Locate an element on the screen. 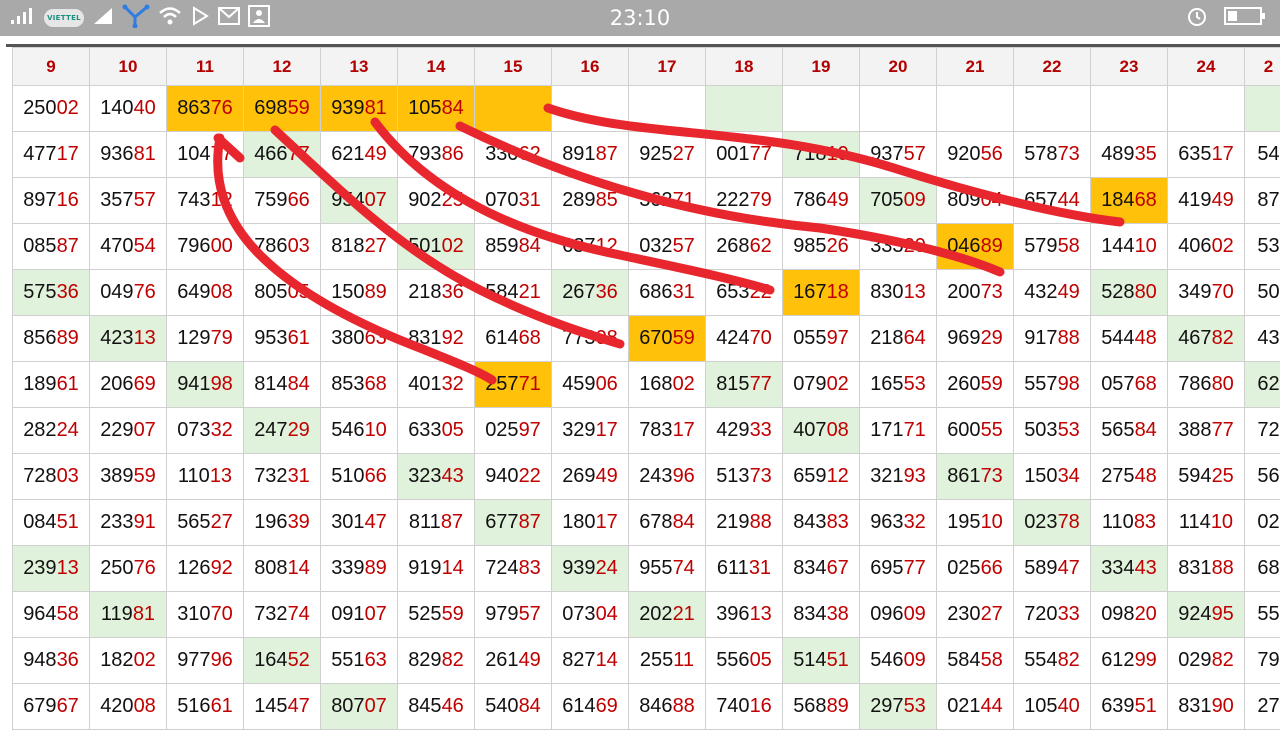 The height and width of the screenshot is (730, 1280). table-cell: 26736 is located at coordinates (590, 293).